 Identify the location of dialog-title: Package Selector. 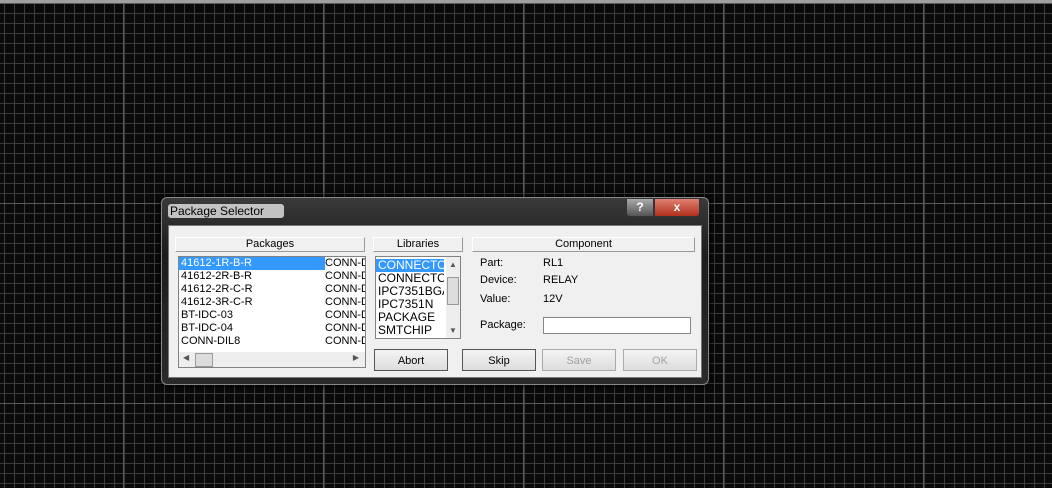
(226, 211).